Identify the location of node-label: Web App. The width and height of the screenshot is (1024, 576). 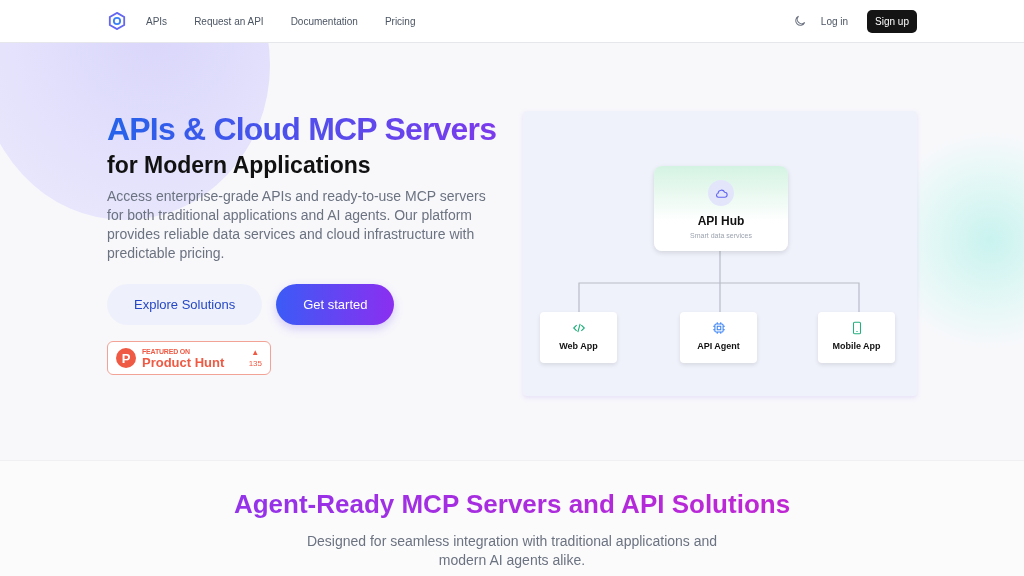
(578, 346).